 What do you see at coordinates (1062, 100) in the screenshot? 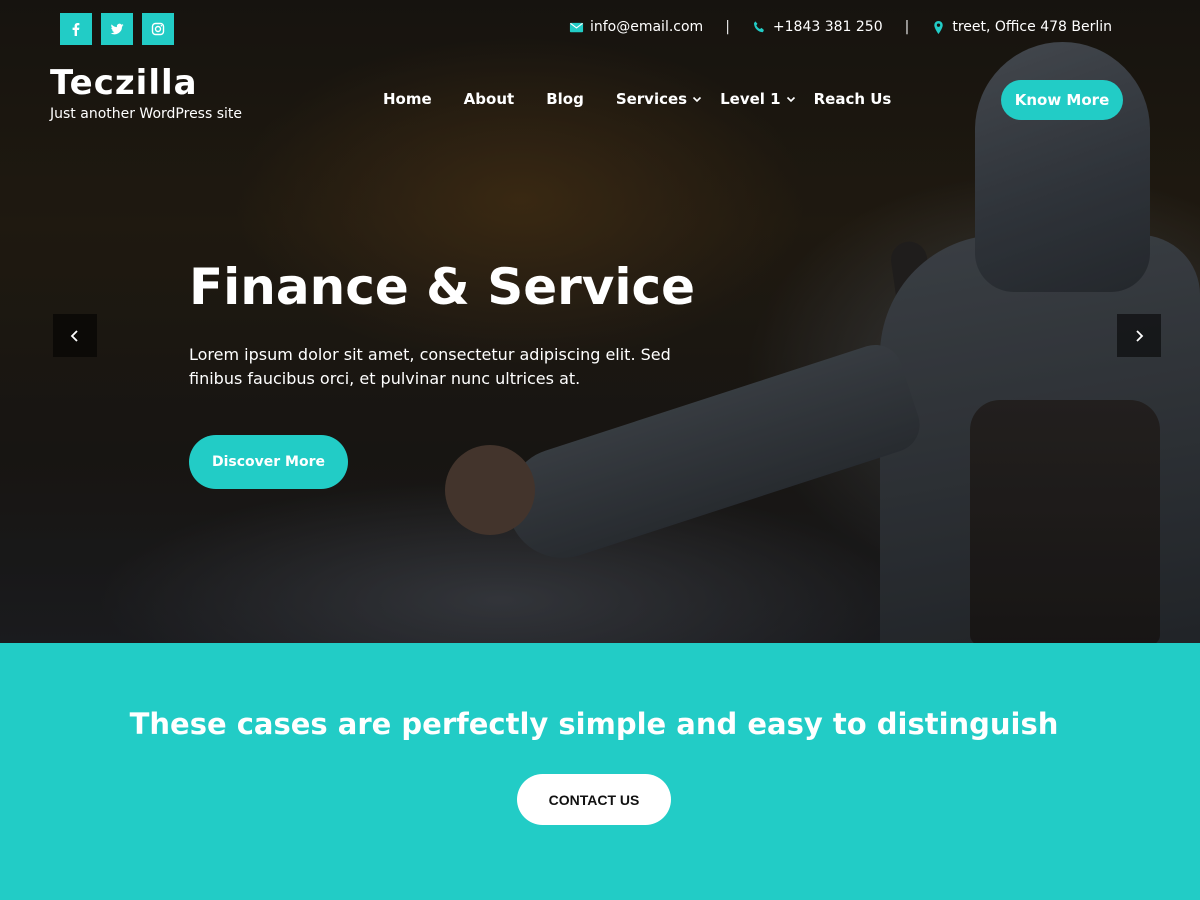
I see `know-more-button: Know More` at bounding box center [1062, 100].